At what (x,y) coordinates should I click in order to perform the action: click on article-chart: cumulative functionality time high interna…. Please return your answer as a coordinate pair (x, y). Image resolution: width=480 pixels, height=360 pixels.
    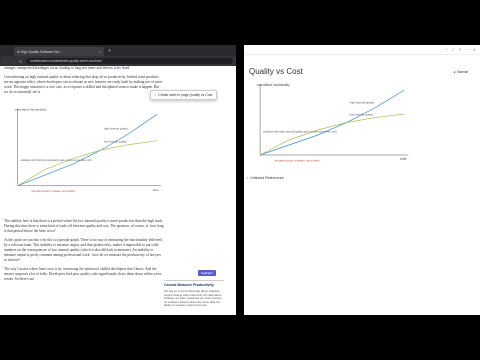
    Looking at the image, I should click on (89, 155).